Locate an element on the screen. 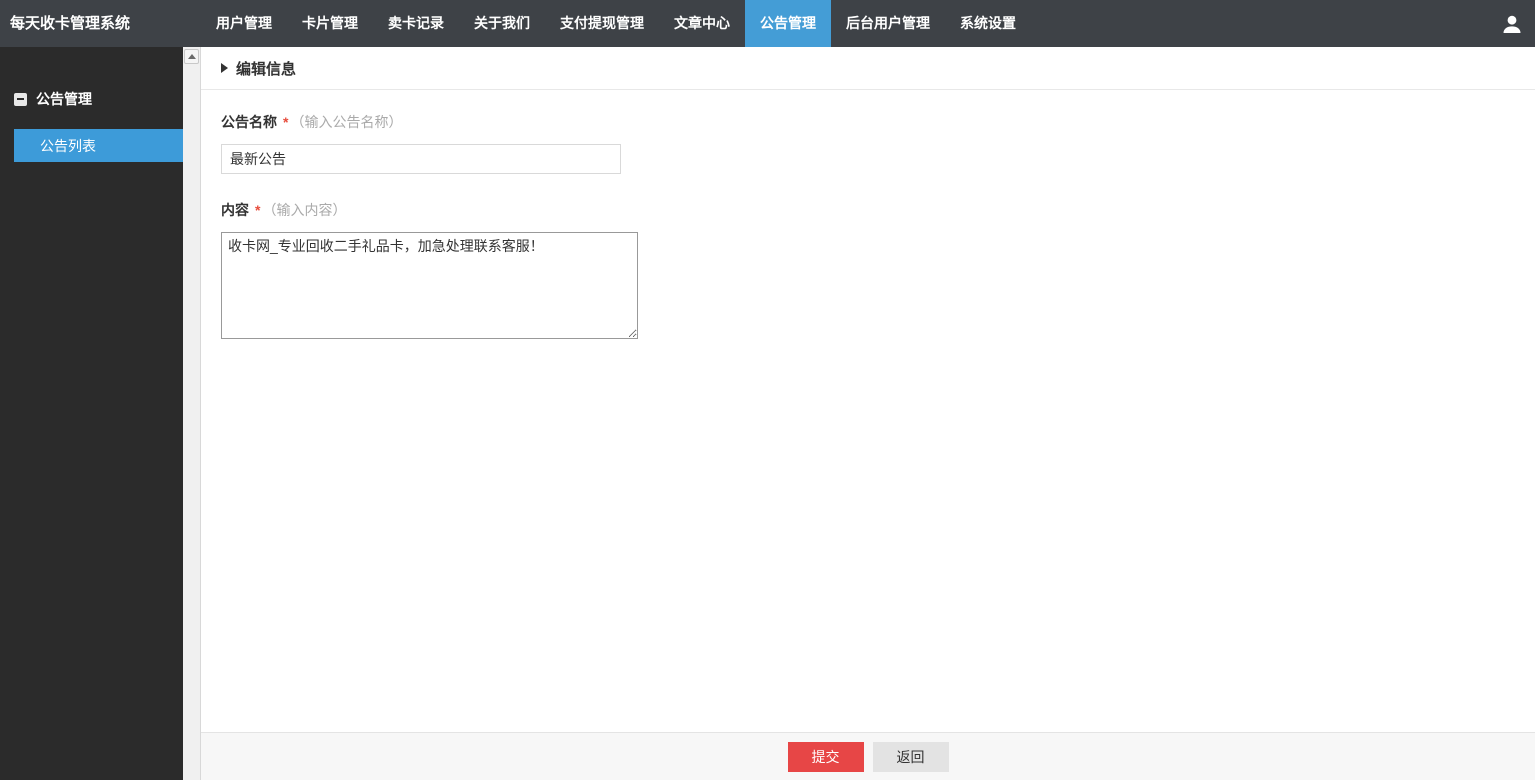 The height and width of the screenshot is (780, 1535). nav-item-article-center: 文章中心 is located at coordinates (702, 23).